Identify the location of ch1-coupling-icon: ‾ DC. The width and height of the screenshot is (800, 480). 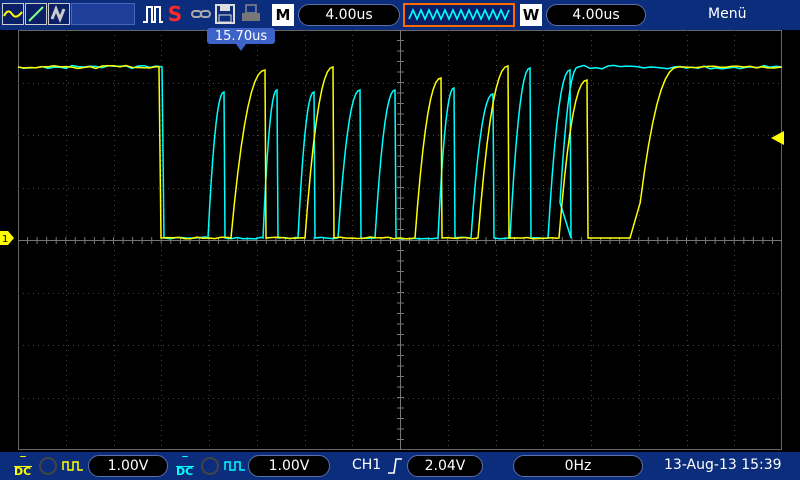
(23, 466).